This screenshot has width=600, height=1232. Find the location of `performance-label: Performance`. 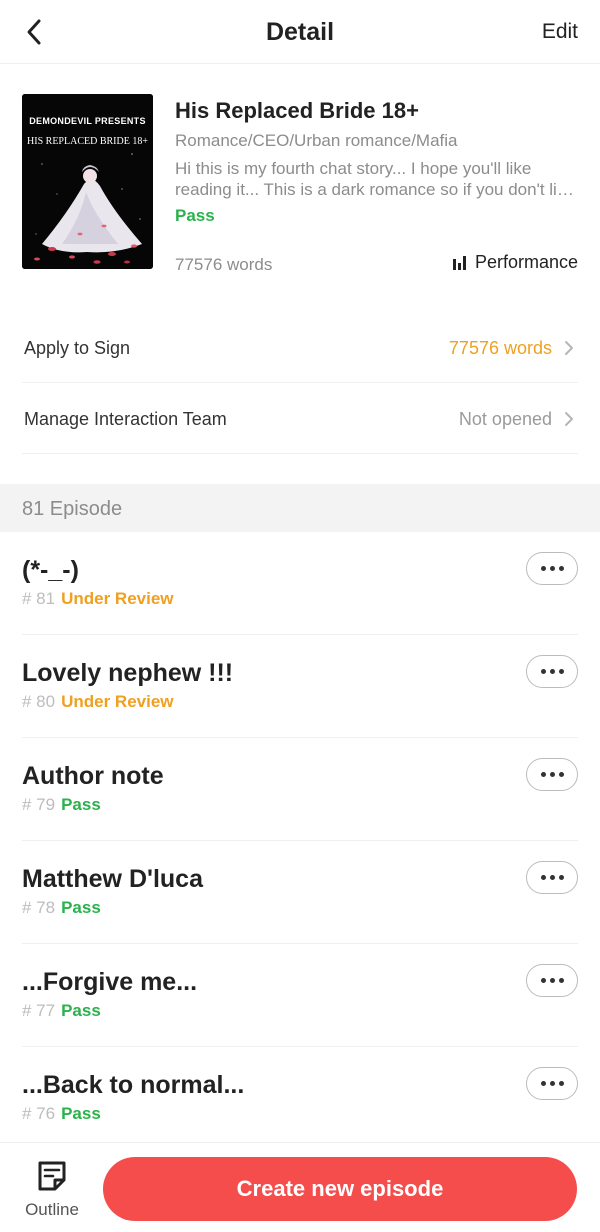

performance-label: Performance is located at coordinates (526, 262).